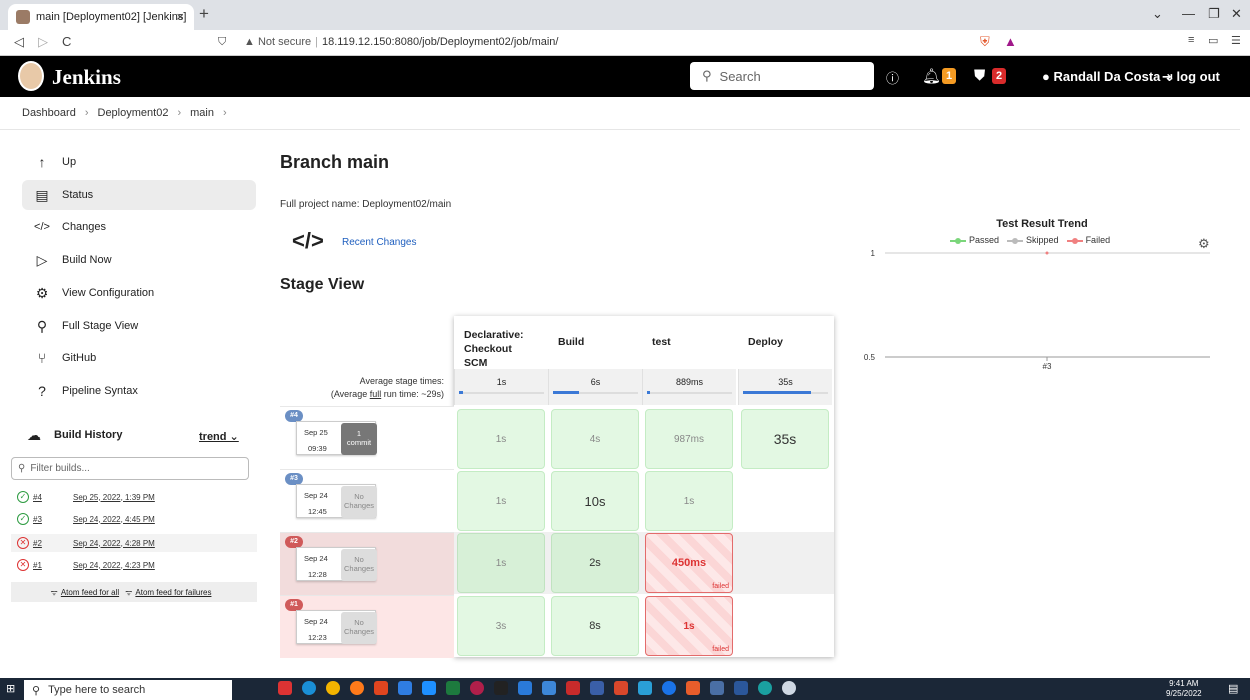 The image size is (1250, 700). What do you see at coordinates (49, 113) in the screenshot?
I see `breadcrumb-dashboard: Dashboard` at bounding box center [49, 113].